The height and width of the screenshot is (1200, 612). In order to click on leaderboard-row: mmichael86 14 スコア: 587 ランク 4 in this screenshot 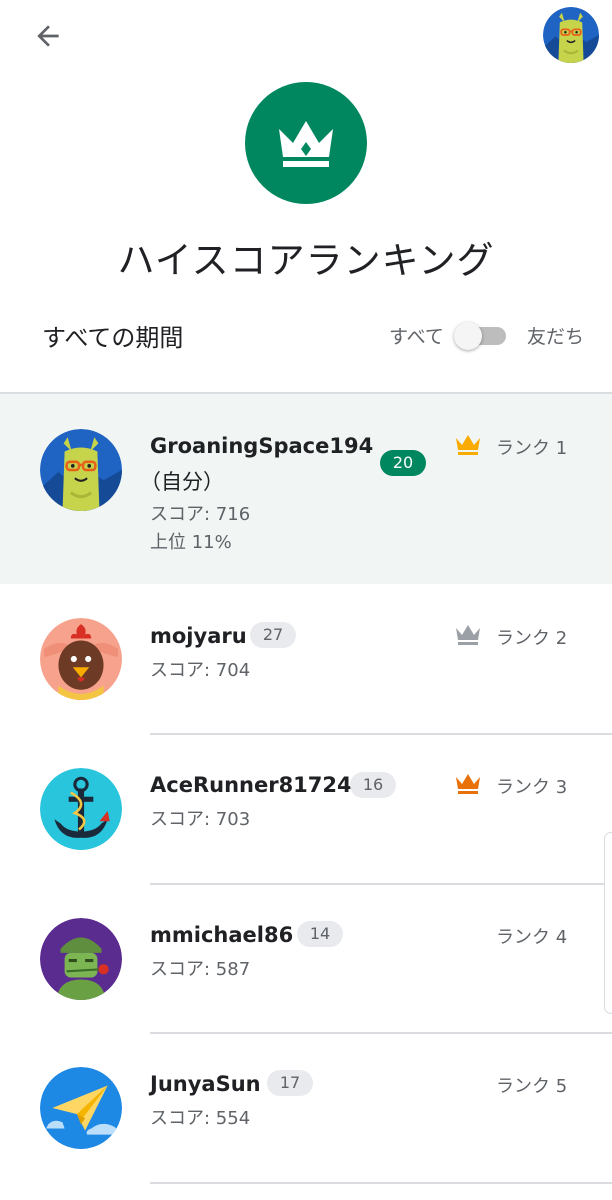, I will do `click(306, 958)`.